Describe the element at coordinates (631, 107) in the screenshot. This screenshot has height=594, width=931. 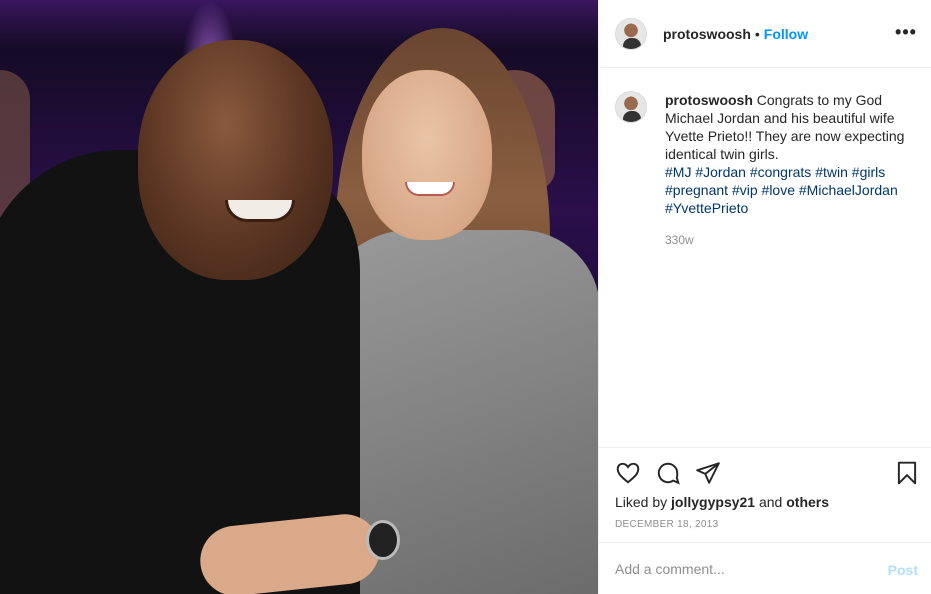
I see `caption-avatar` at that location.